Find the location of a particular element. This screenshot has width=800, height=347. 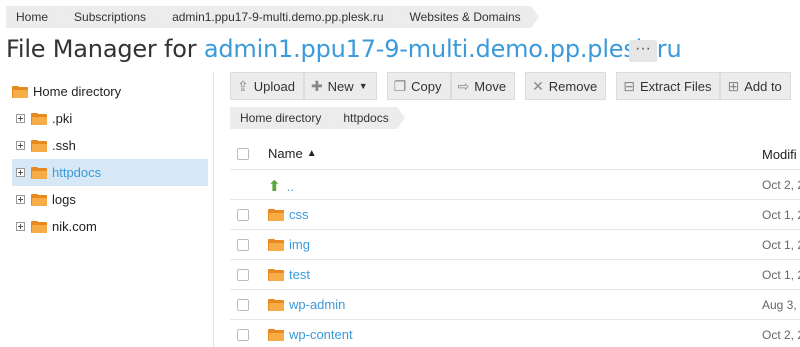

table-row: wp-content Oct 2, 2 is located at coordinates (515, 333).